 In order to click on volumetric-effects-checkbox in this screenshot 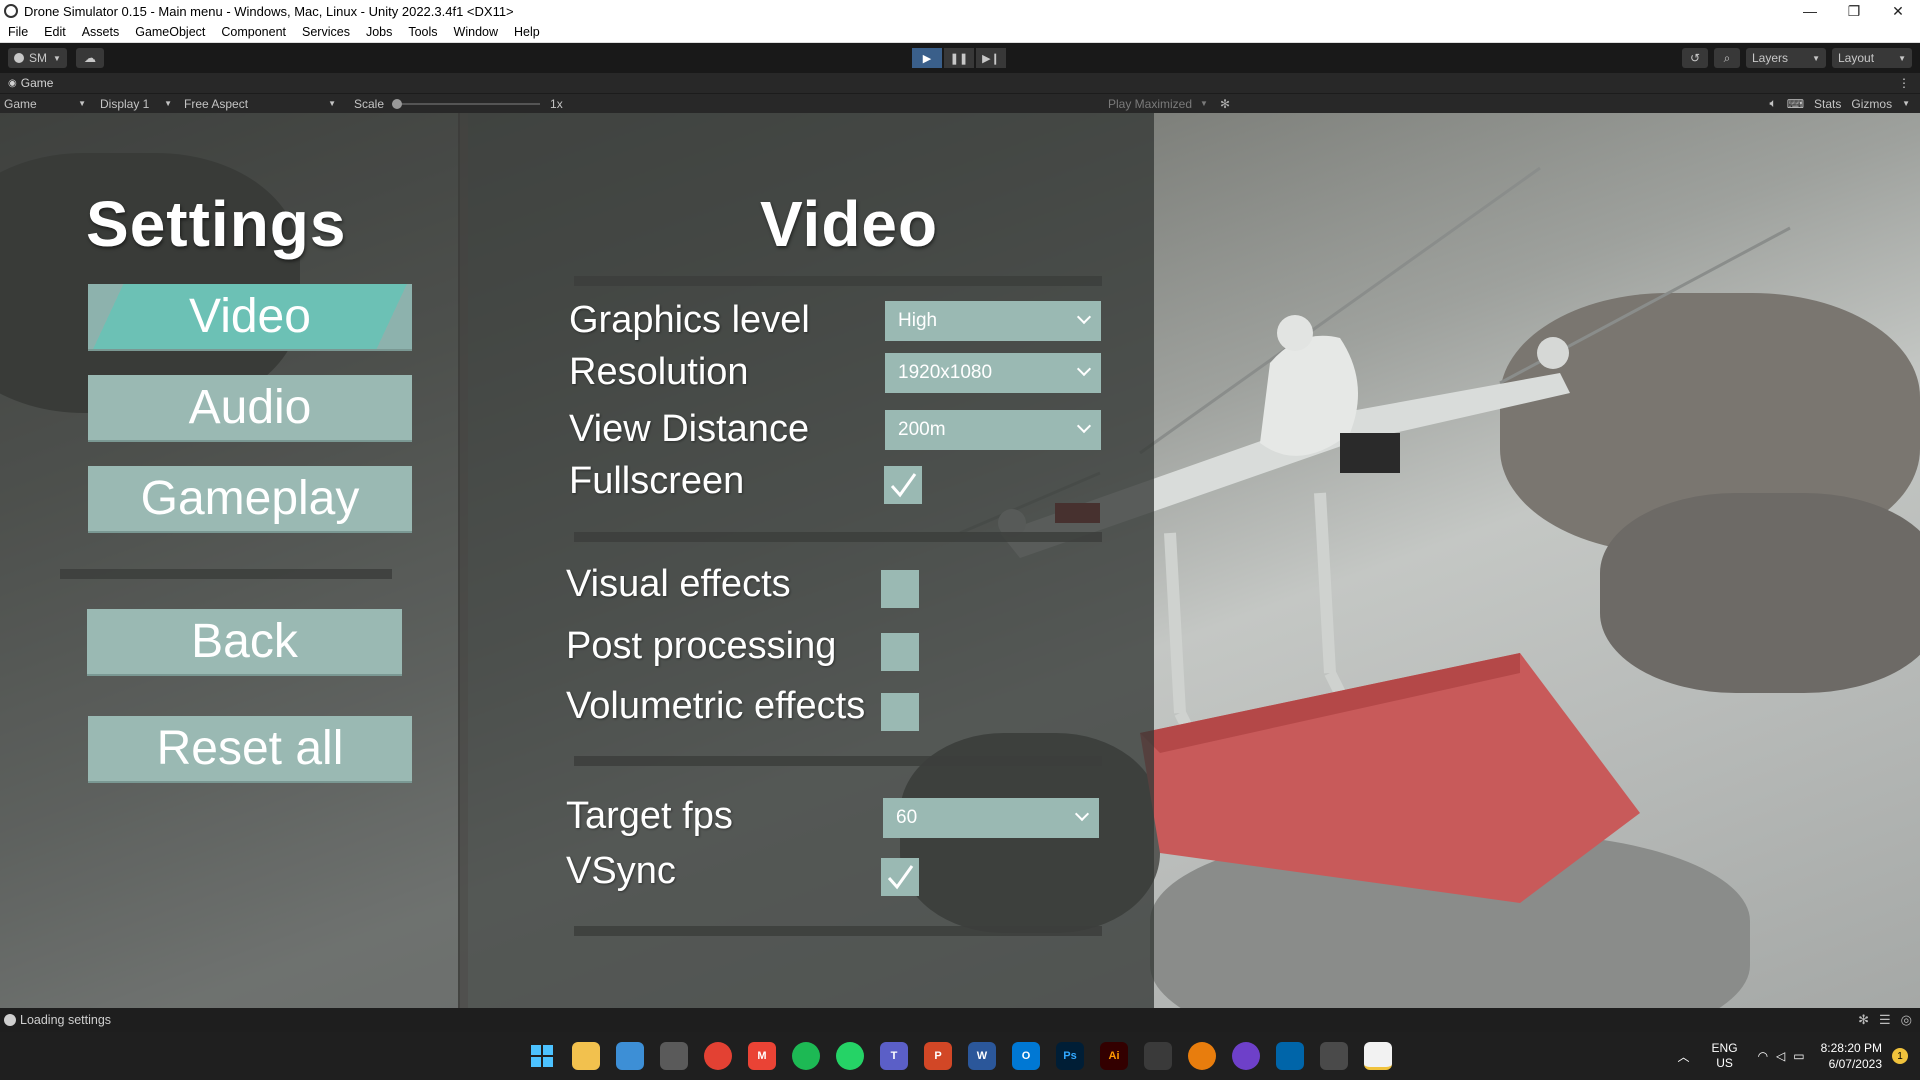, I will do `click(900, 712)`.